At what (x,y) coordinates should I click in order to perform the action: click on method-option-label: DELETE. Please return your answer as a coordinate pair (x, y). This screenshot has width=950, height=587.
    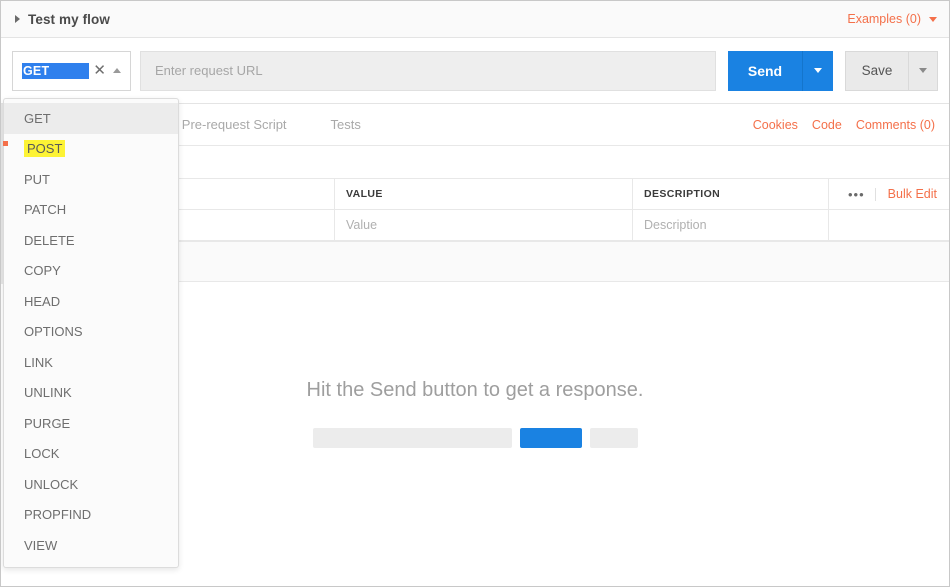
    Looking at the image, I should click on (49, 240).